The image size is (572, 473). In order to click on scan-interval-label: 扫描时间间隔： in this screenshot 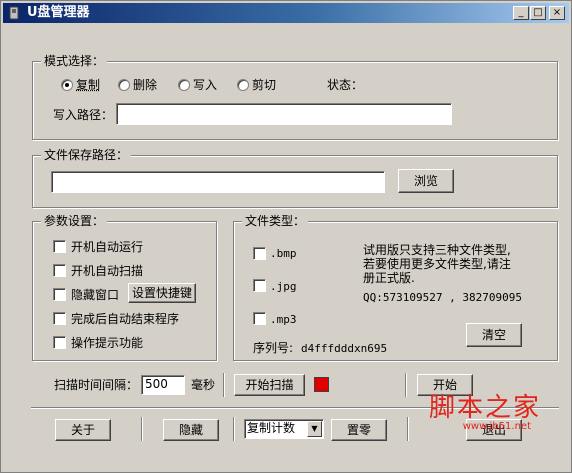, I will do `click(96, 385)`.